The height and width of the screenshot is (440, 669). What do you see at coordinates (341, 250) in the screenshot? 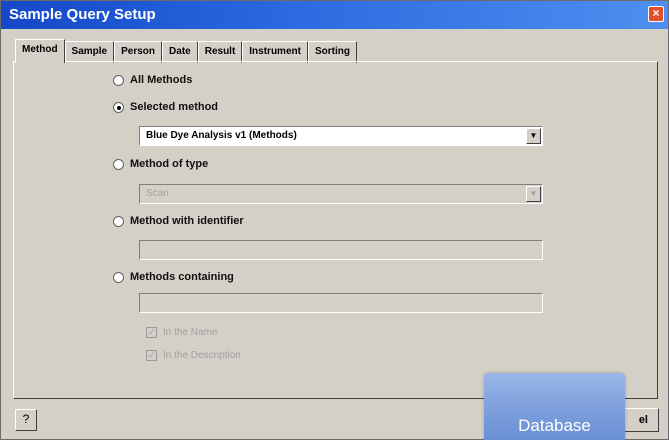
I see `identifier-input` at bounding box center [341, 250].